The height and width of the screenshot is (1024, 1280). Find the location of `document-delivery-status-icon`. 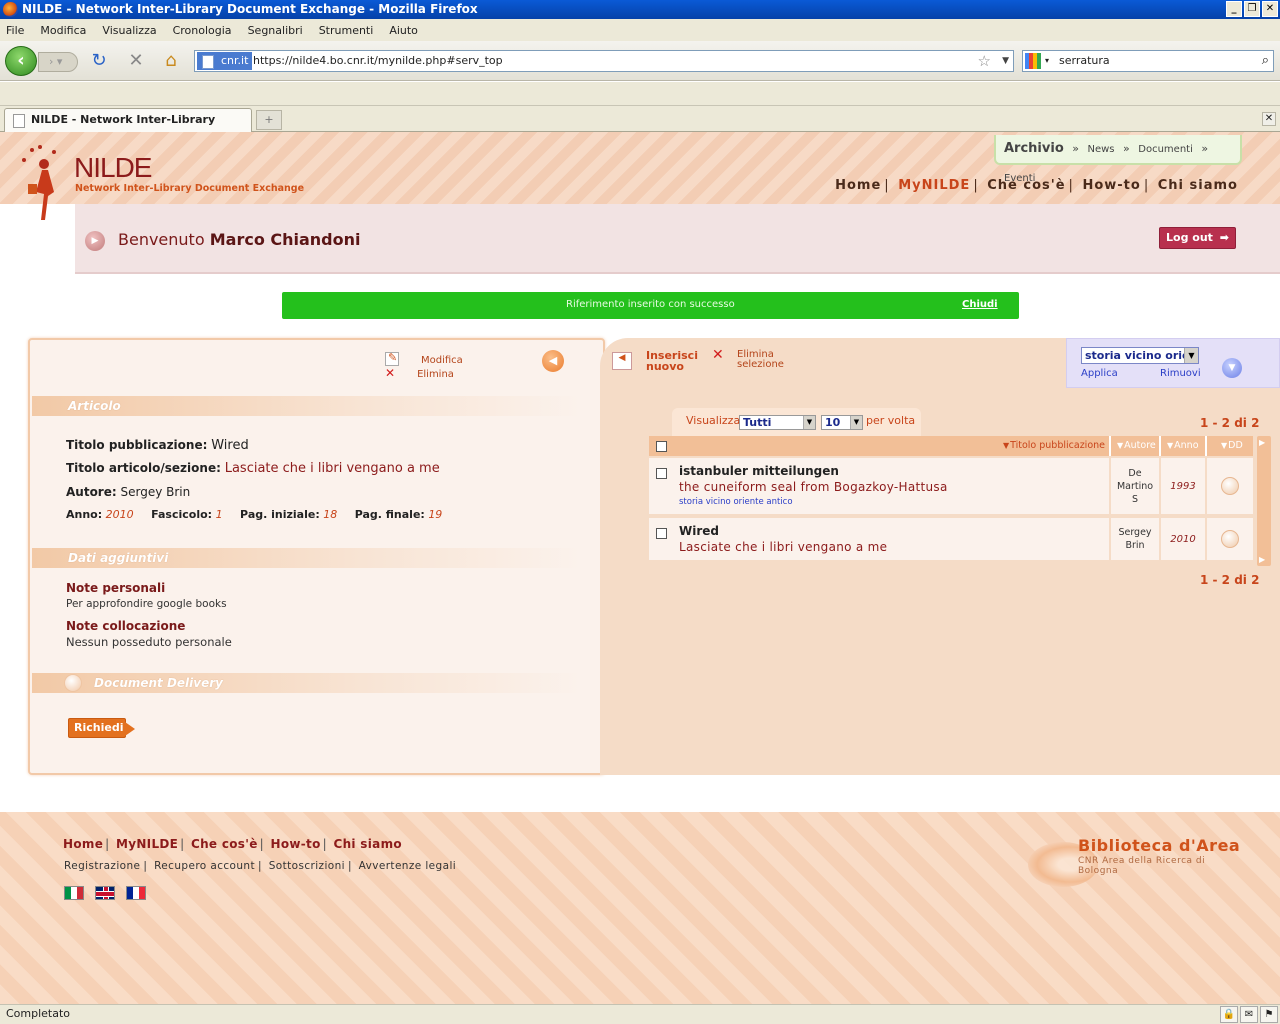

document-delivery-status-icon is located at coordinates (73, 683).